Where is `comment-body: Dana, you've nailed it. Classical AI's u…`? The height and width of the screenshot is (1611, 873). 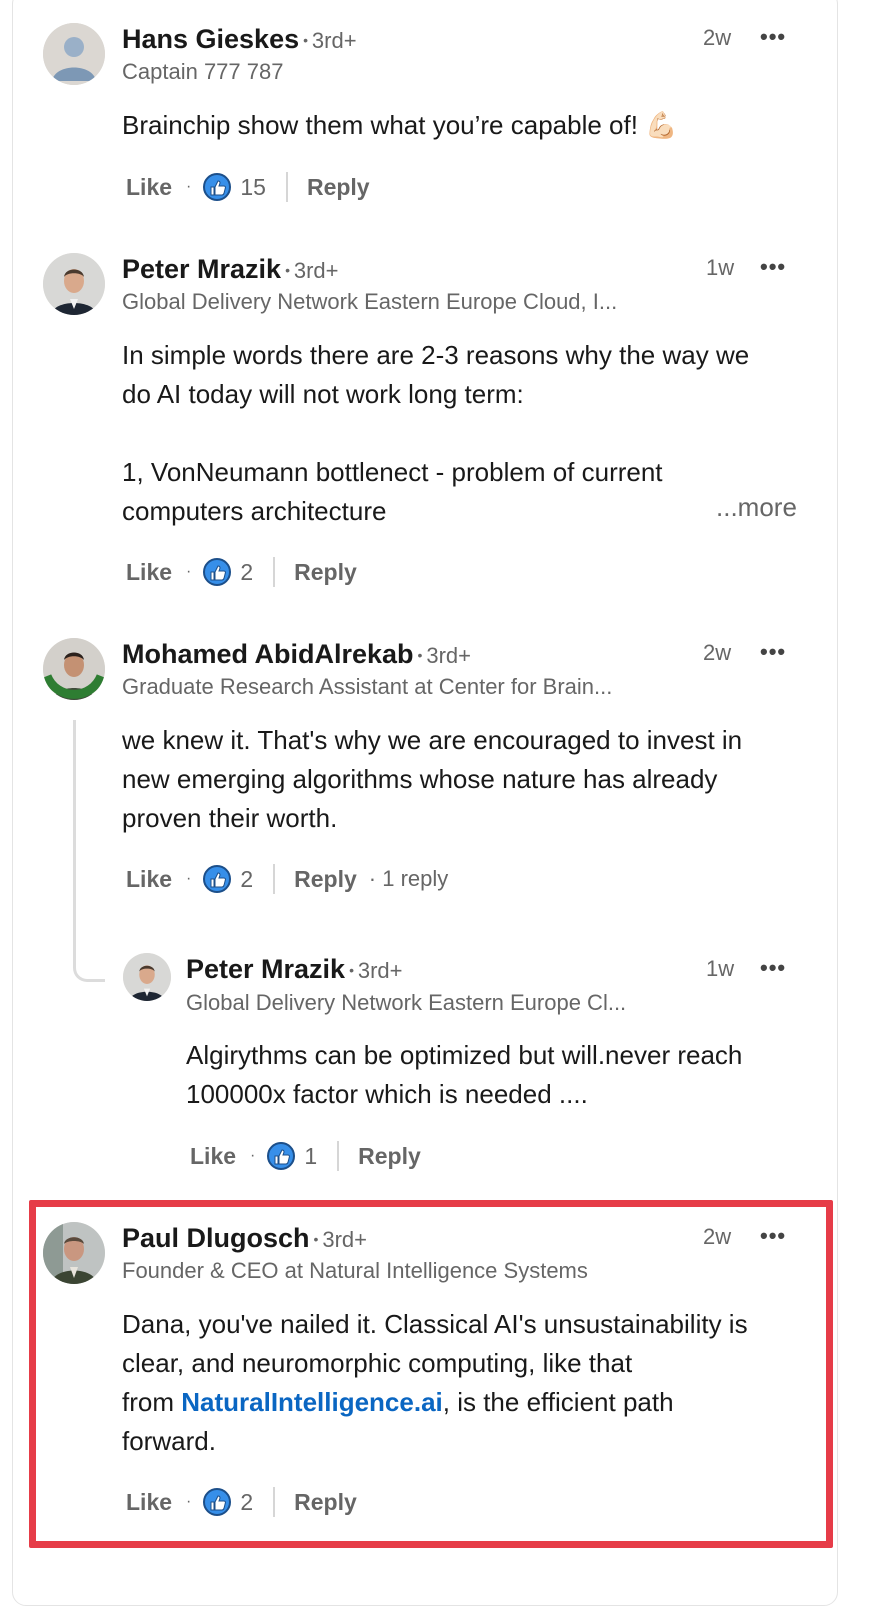 comment-body: Dana, you've nailed it. Classical AI's u… is located at coordinates (472, 1383).